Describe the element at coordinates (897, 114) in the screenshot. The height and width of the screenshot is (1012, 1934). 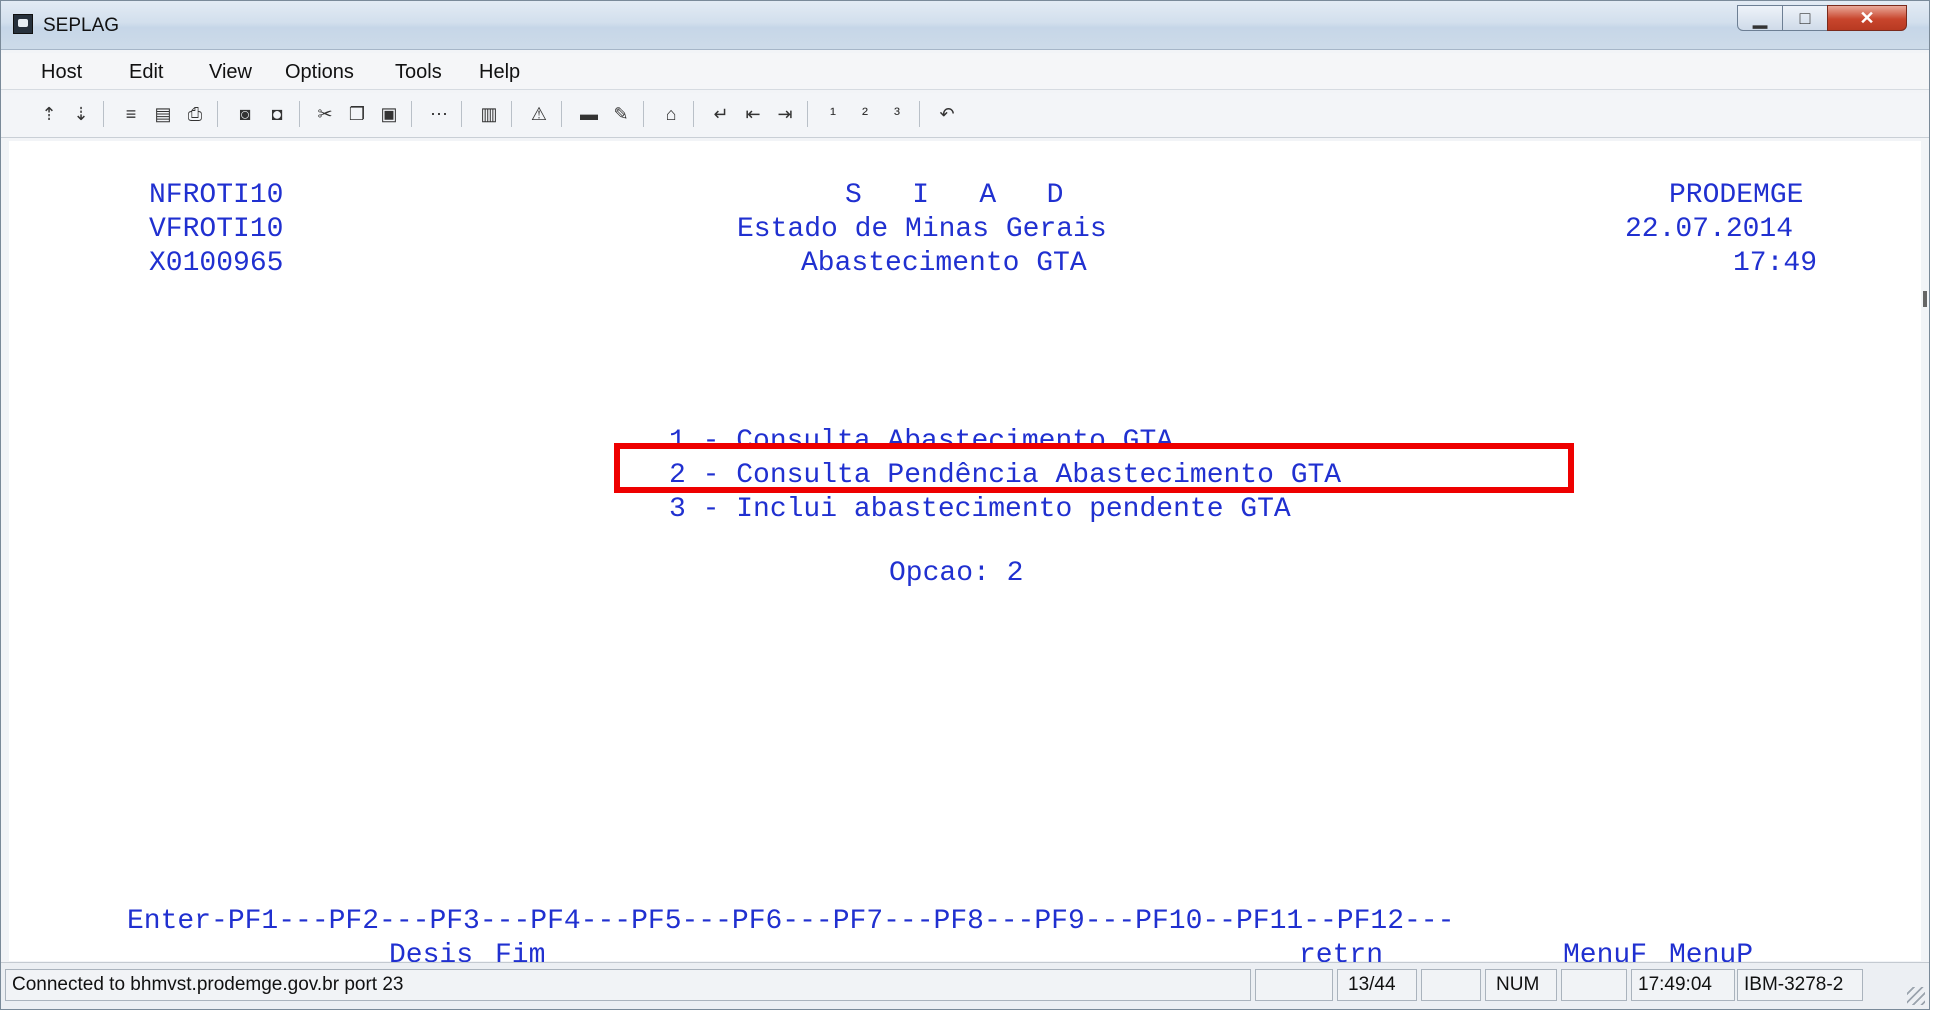
I see `pa3-icon: ³` at that location.